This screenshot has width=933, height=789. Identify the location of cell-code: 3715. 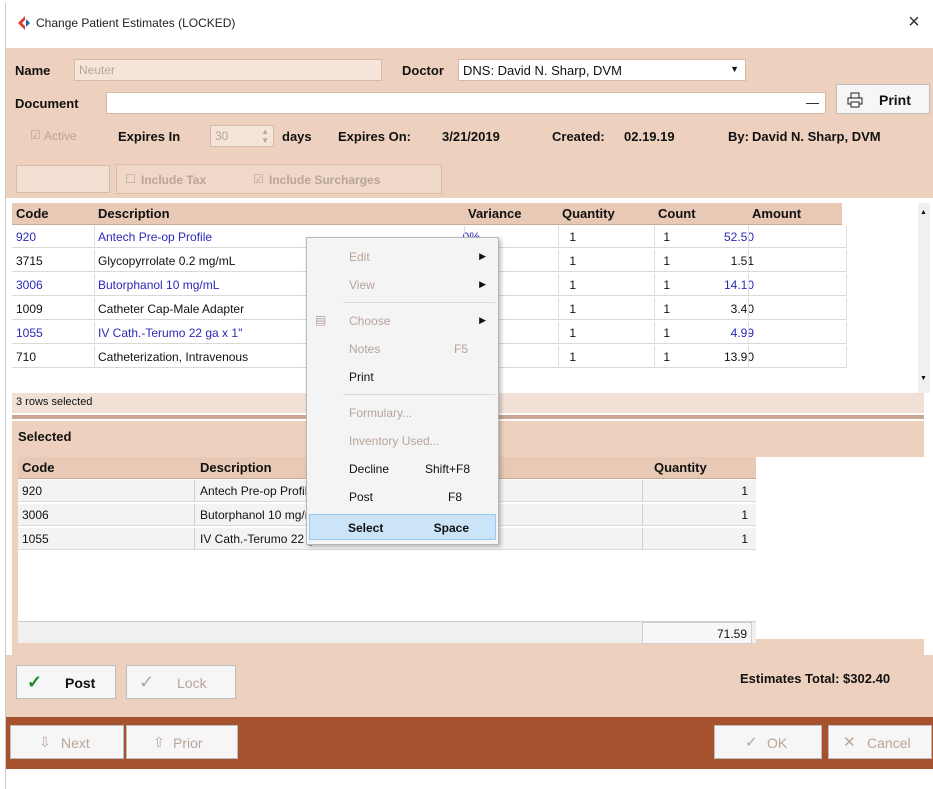
(29, 261).